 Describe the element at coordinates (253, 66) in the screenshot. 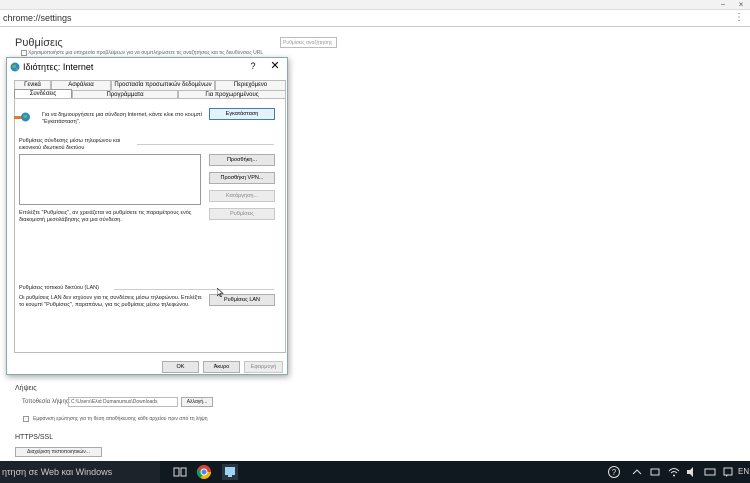

I see `help-button: ?` at that location.